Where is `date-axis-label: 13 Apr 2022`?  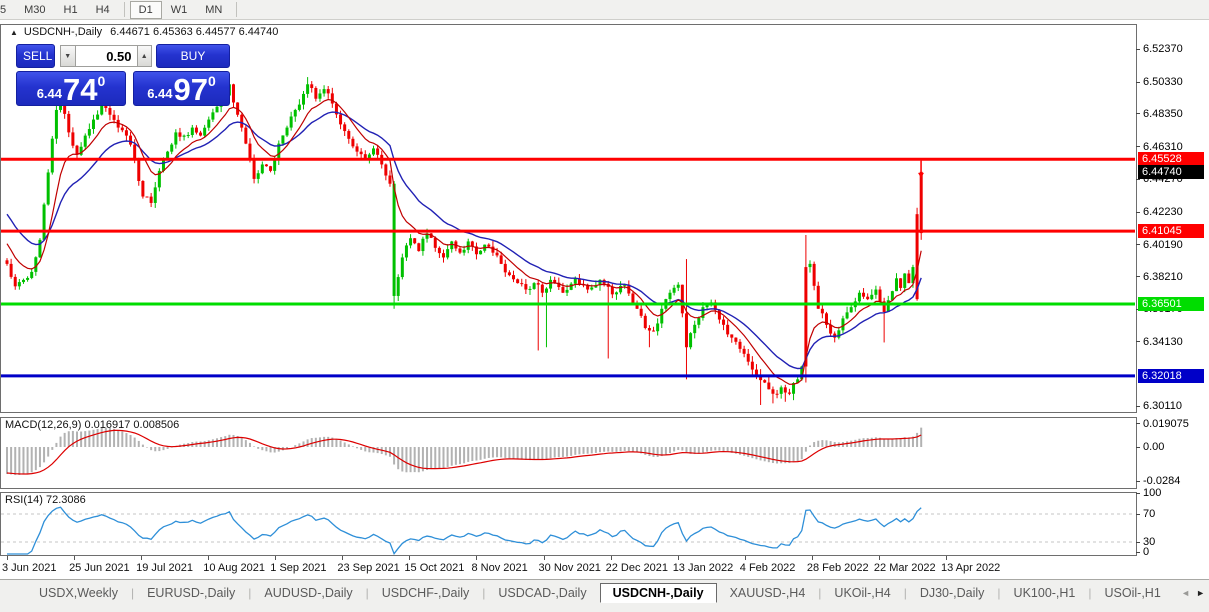 date-axis-label: 13 Apr 2022 is located at coordinates (970, 568).